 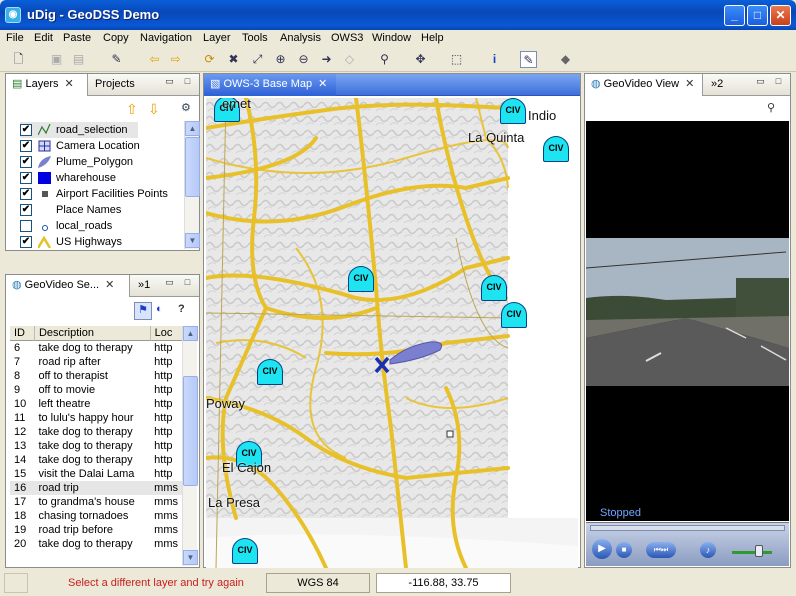 What do you see at coordinates (494, 59) in the screenshot?
I see `info-icon: i` at bounding box center [494, 59].